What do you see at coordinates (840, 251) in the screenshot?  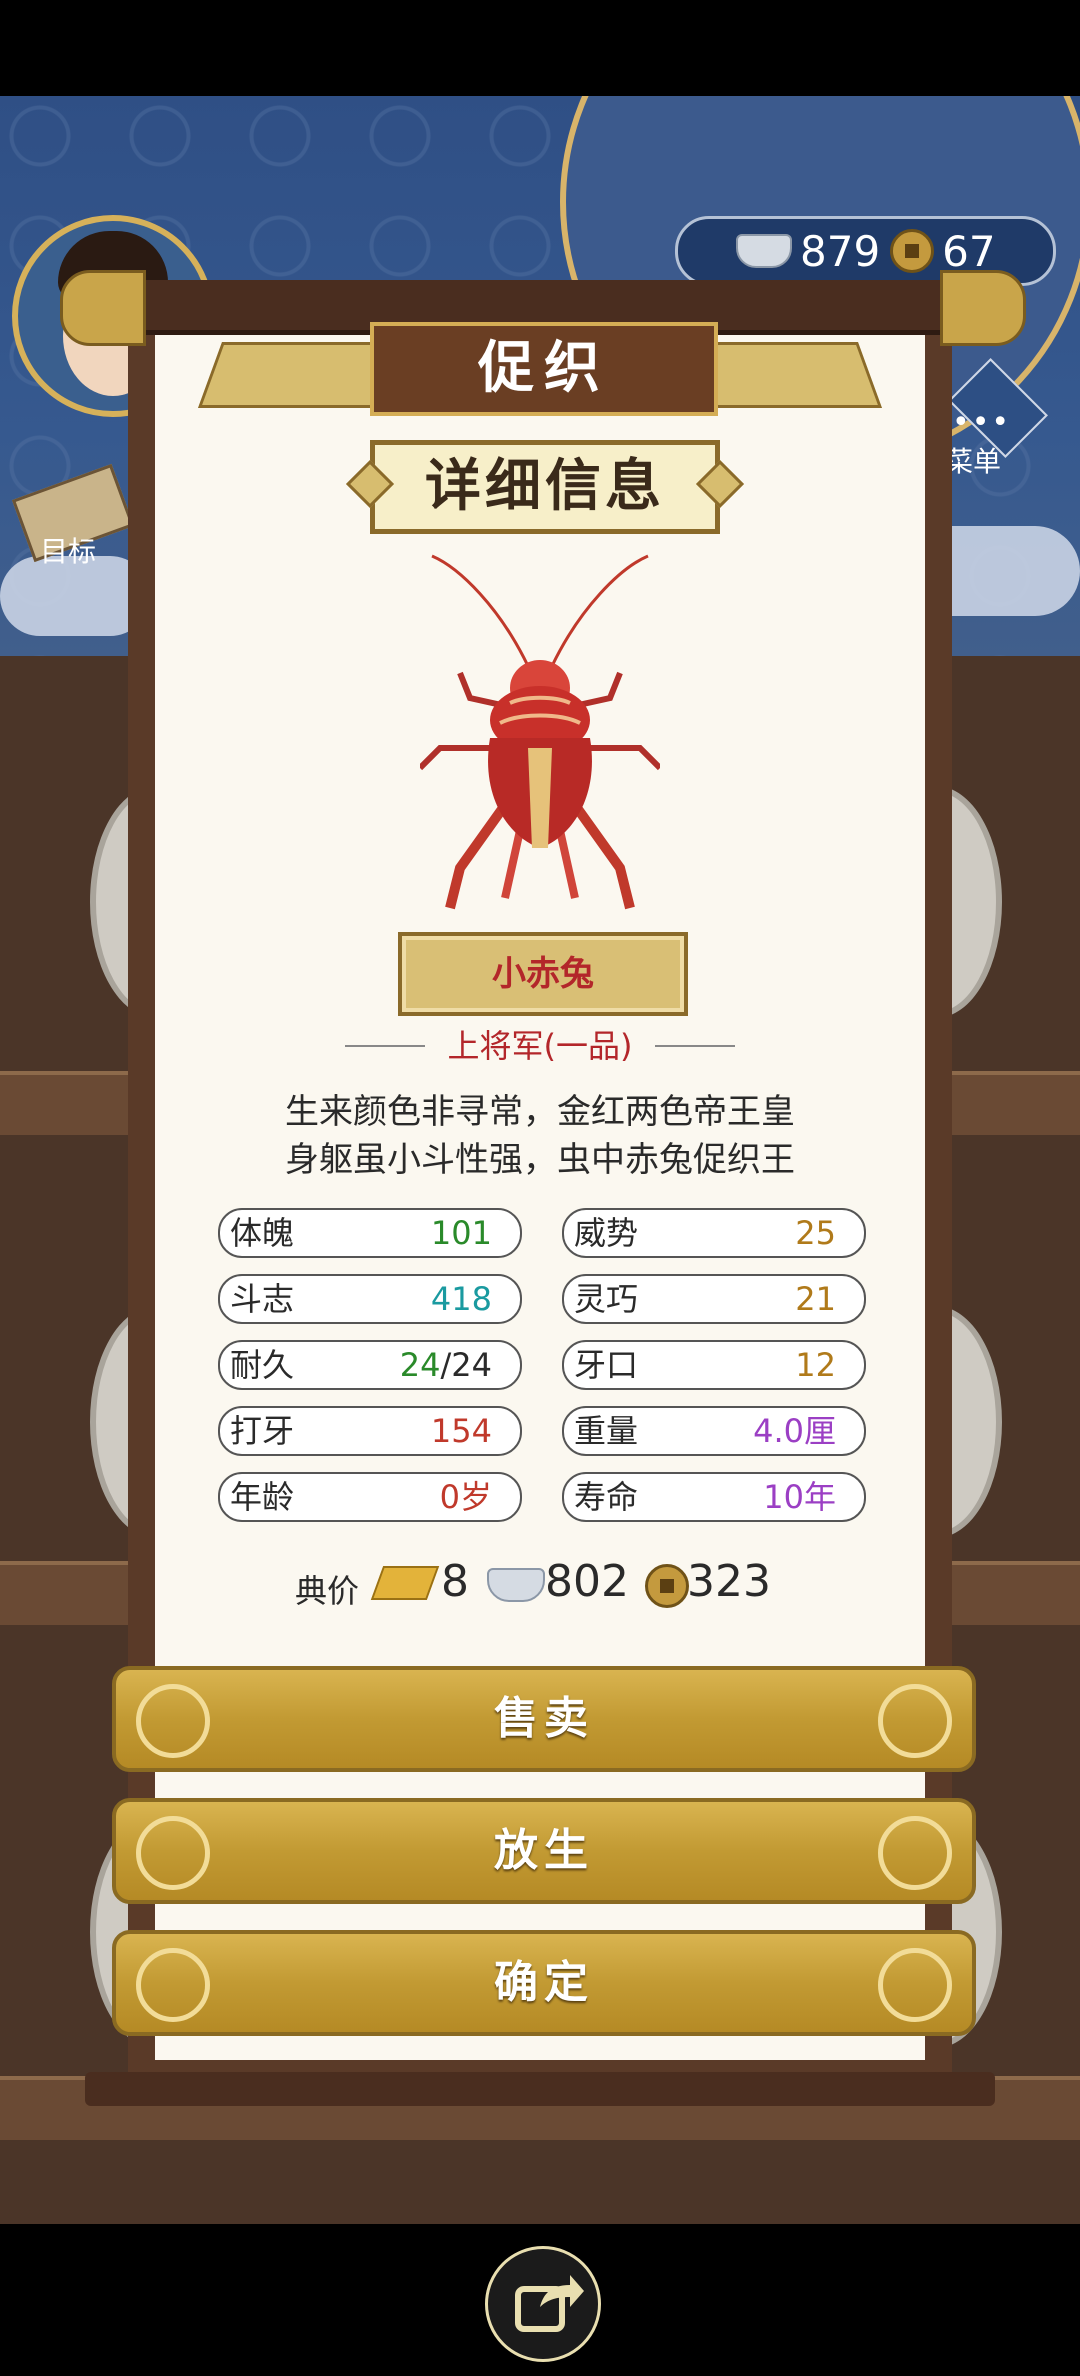 I see `silver-count: 879` at bounding box center [840, 251].